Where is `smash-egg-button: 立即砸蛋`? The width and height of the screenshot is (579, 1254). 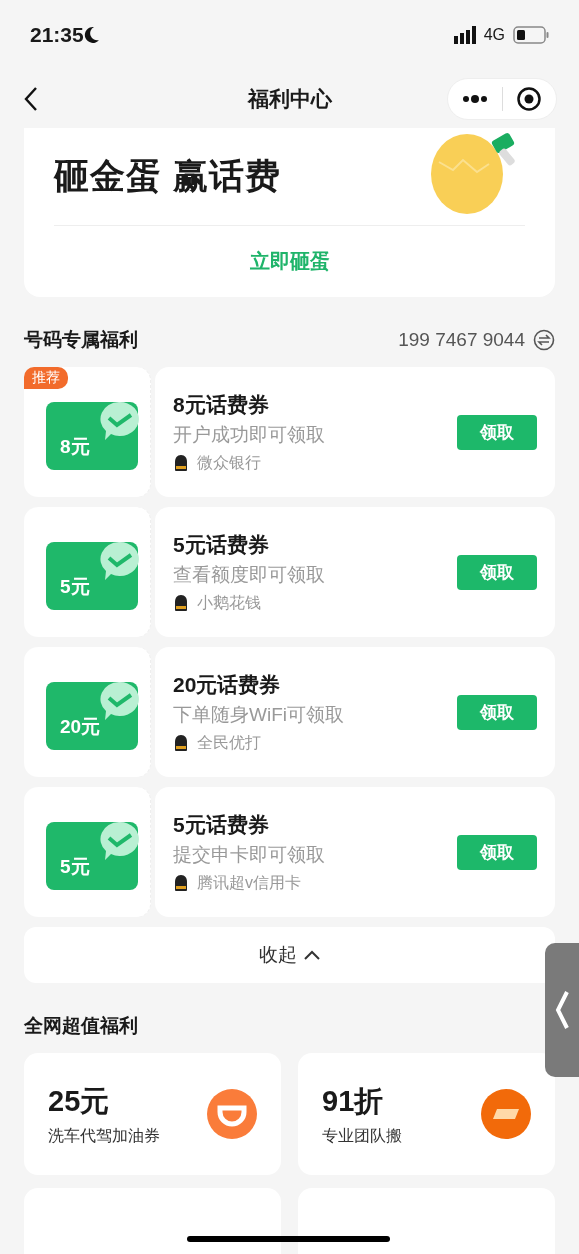
smash-egg-button: 立即砸蛋 is located at coordinates (289, 261).